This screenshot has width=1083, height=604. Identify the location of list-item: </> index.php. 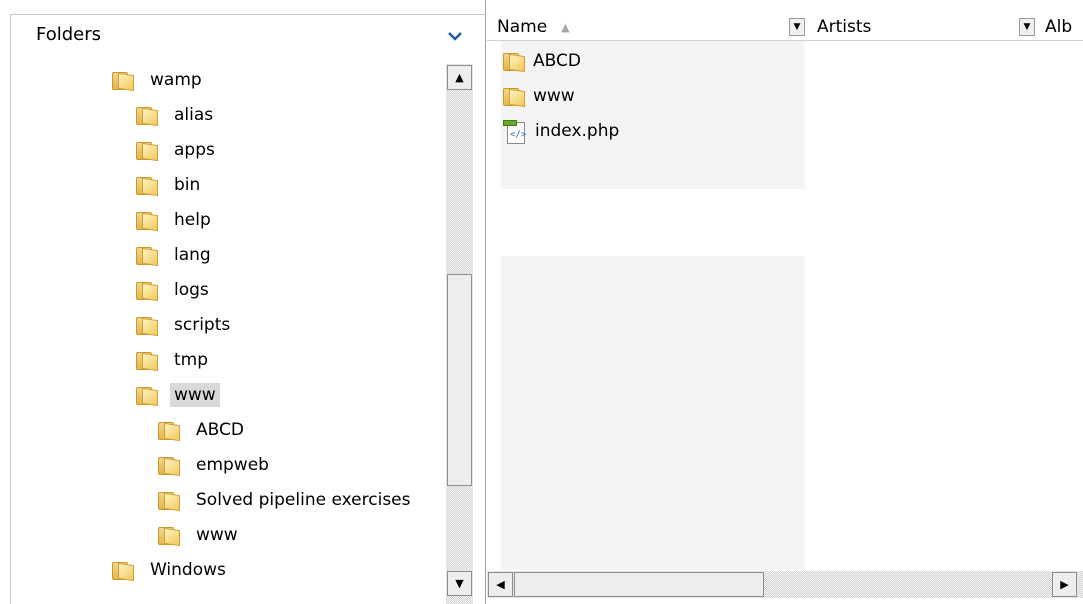
(561, 131).